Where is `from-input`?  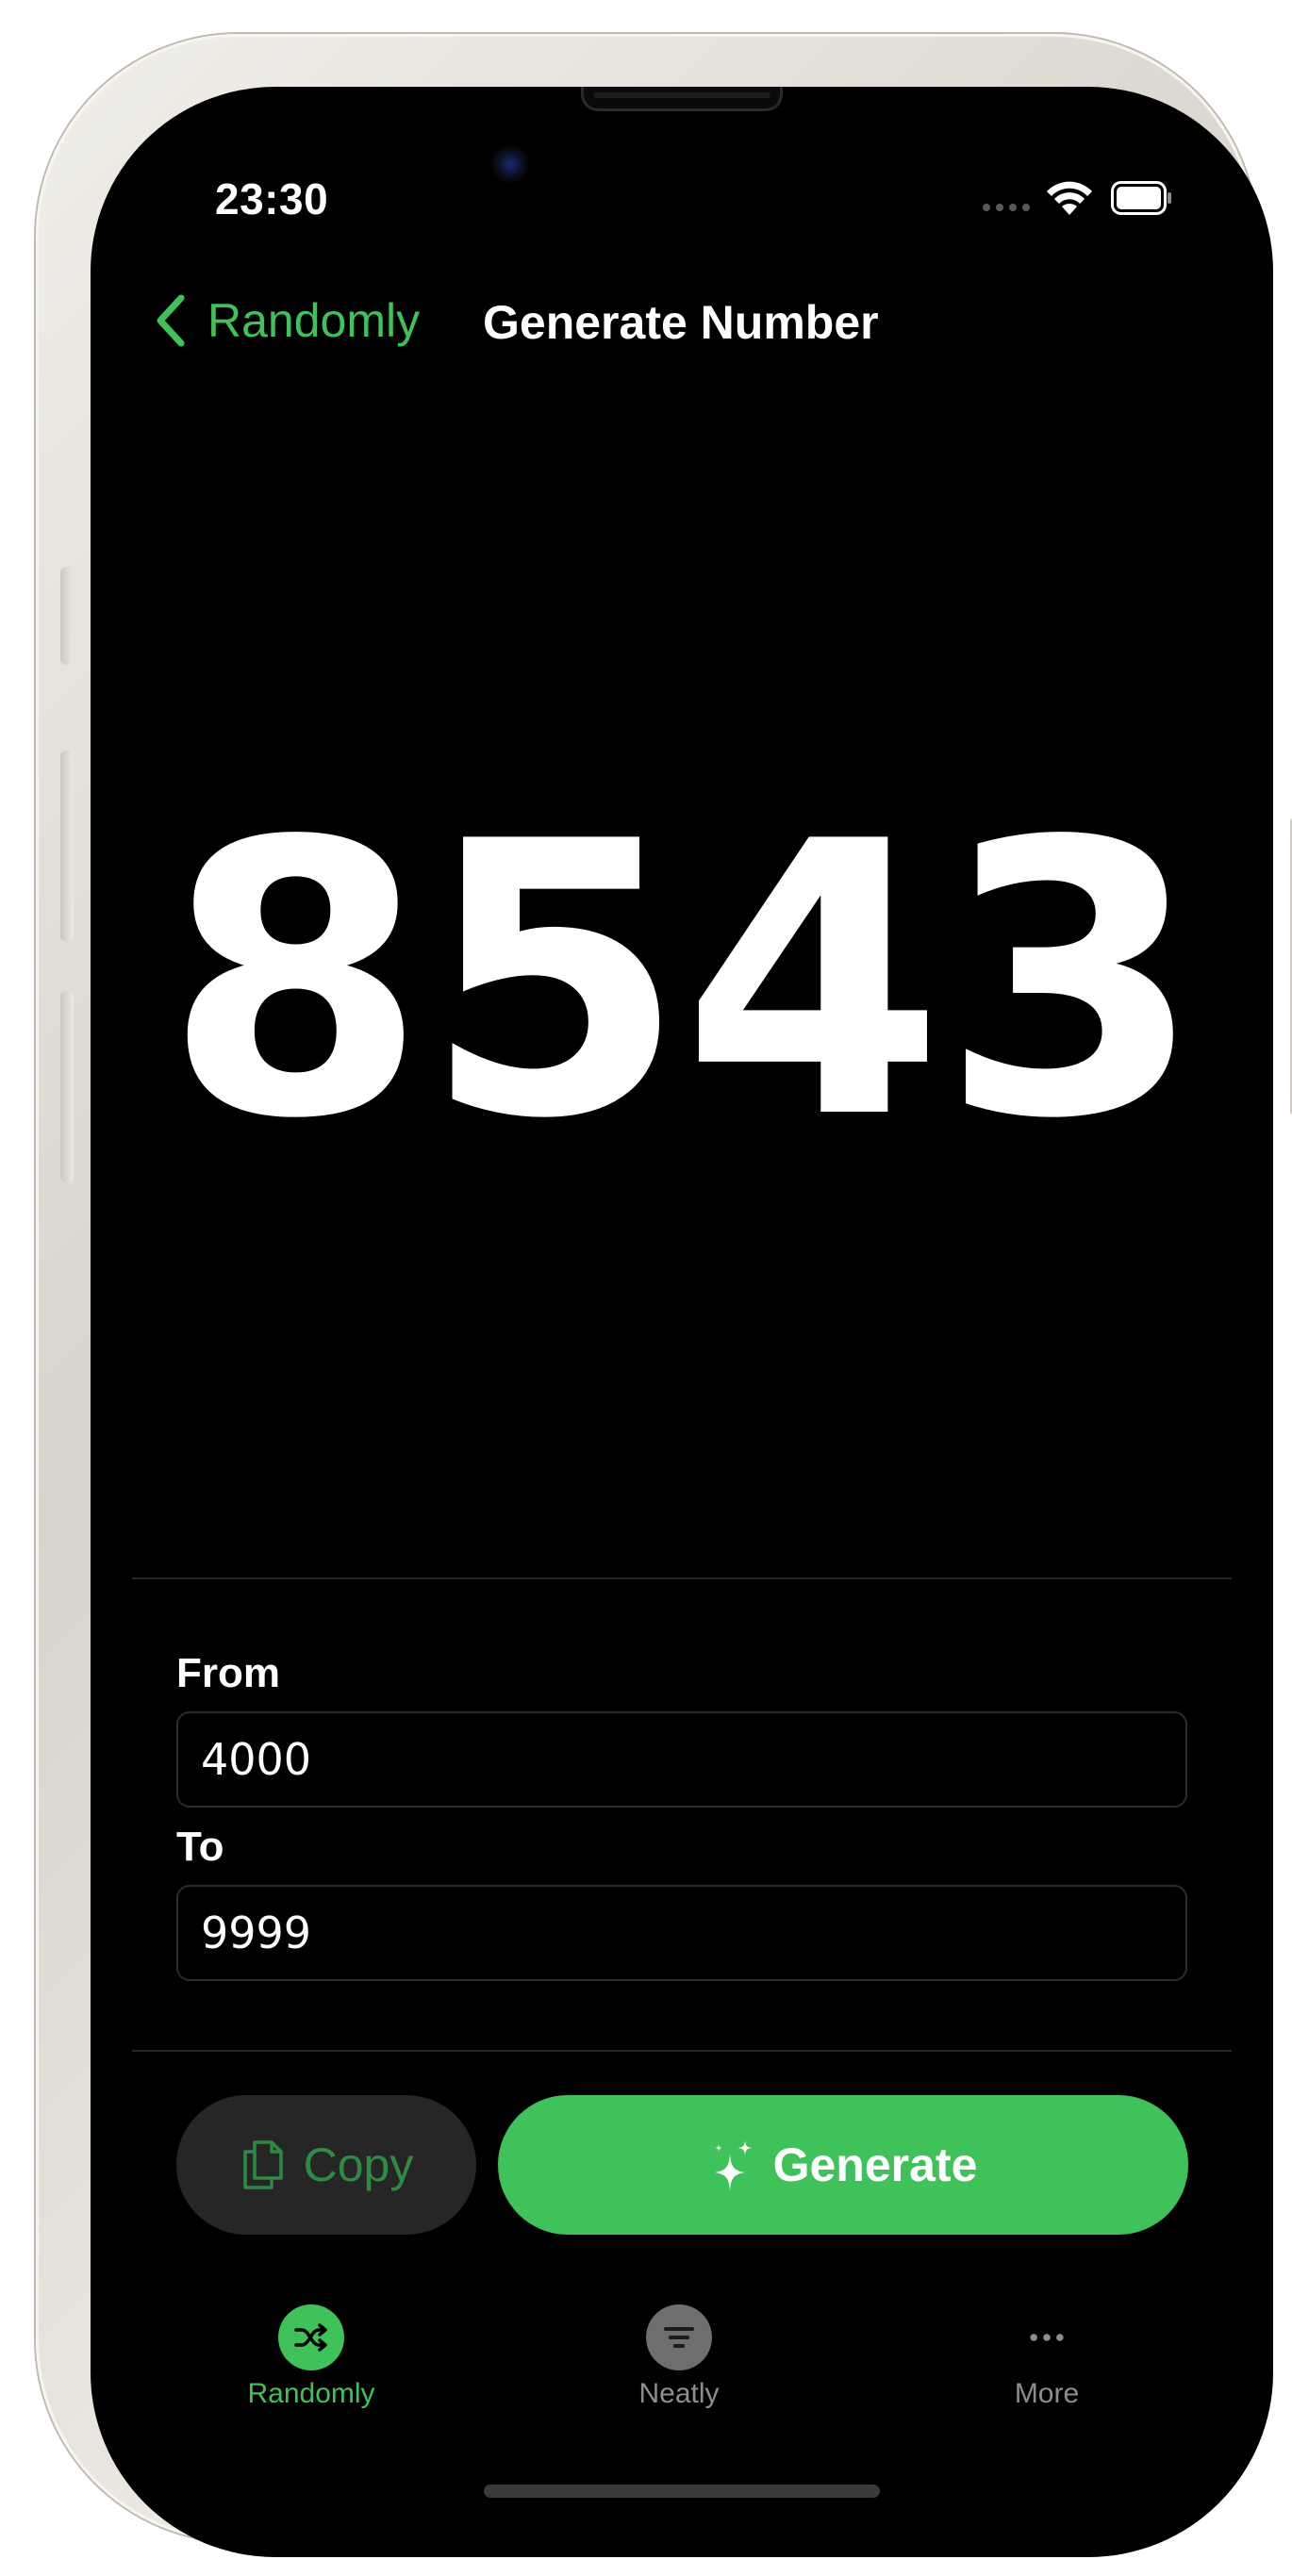 from-input is located at coordinates (692, 1759).